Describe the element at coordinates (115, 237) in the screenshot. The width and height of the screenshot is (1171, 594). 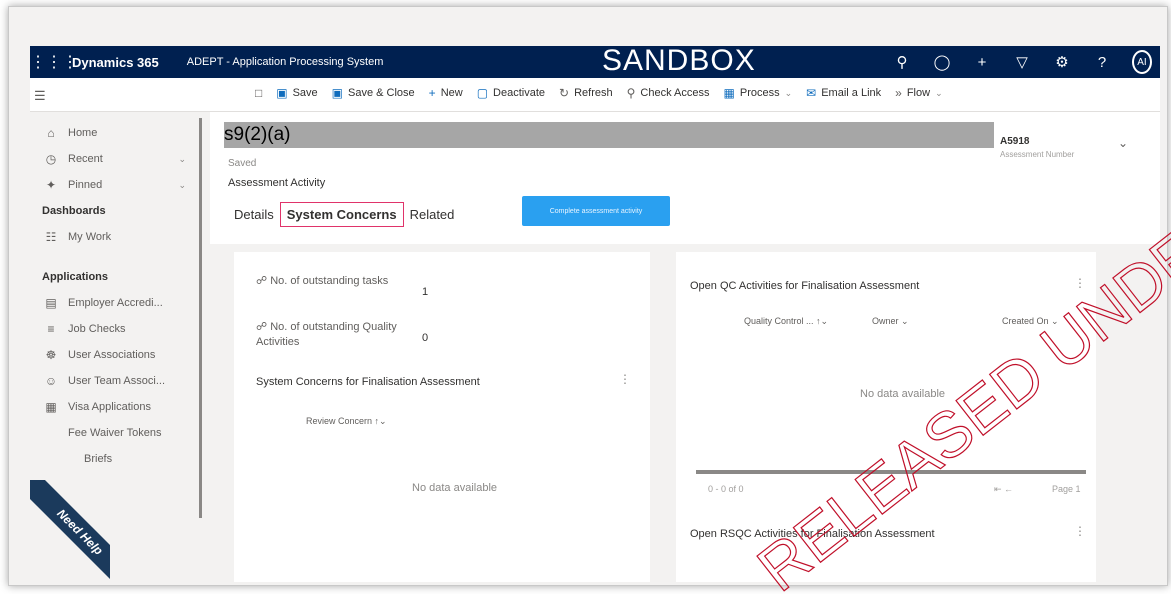
I see `sidebar-item-my-work: ☷ My Work` at that location.